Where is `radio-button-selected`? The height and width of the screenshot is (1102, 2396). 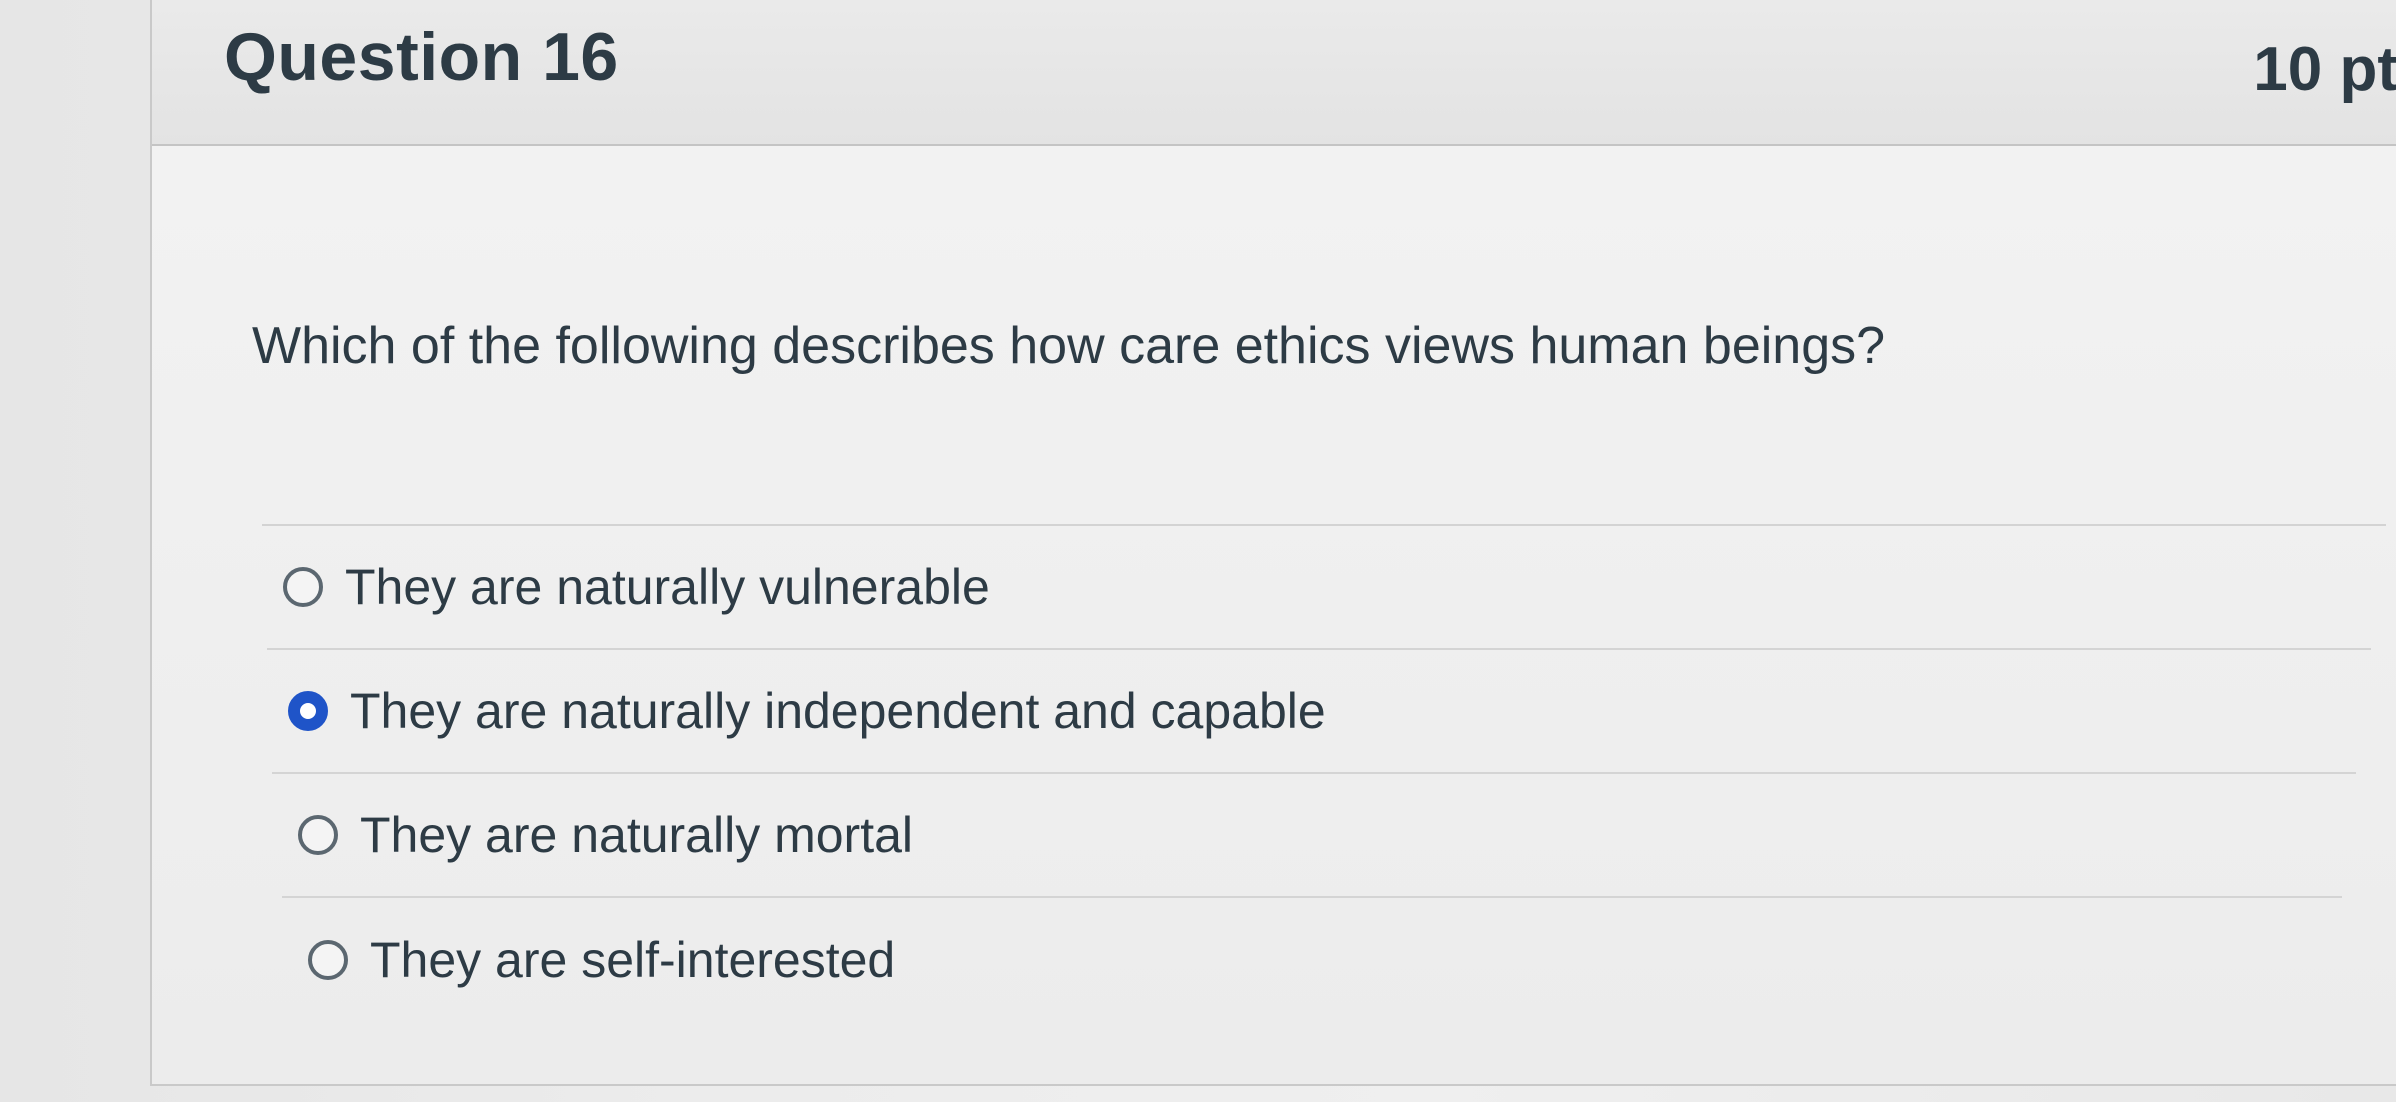 radio-button-selected is located at coordinates (308, 711).